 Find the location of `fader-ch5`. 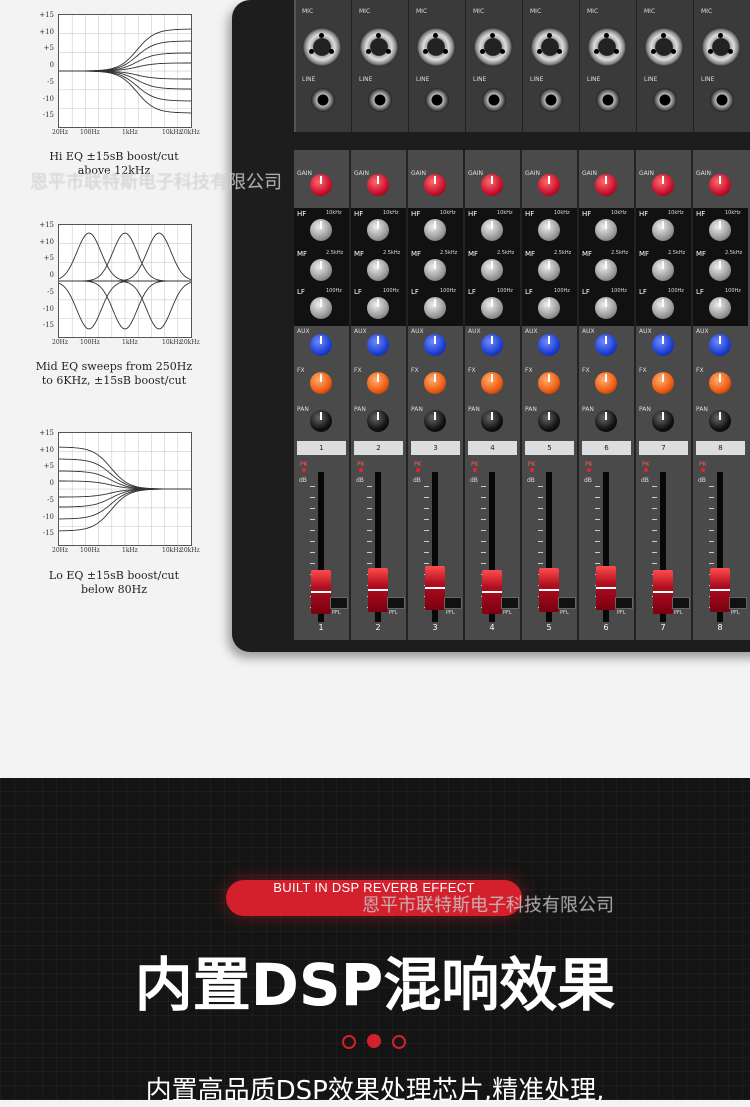

fader-ch5 is located at coordinates (549, 590).